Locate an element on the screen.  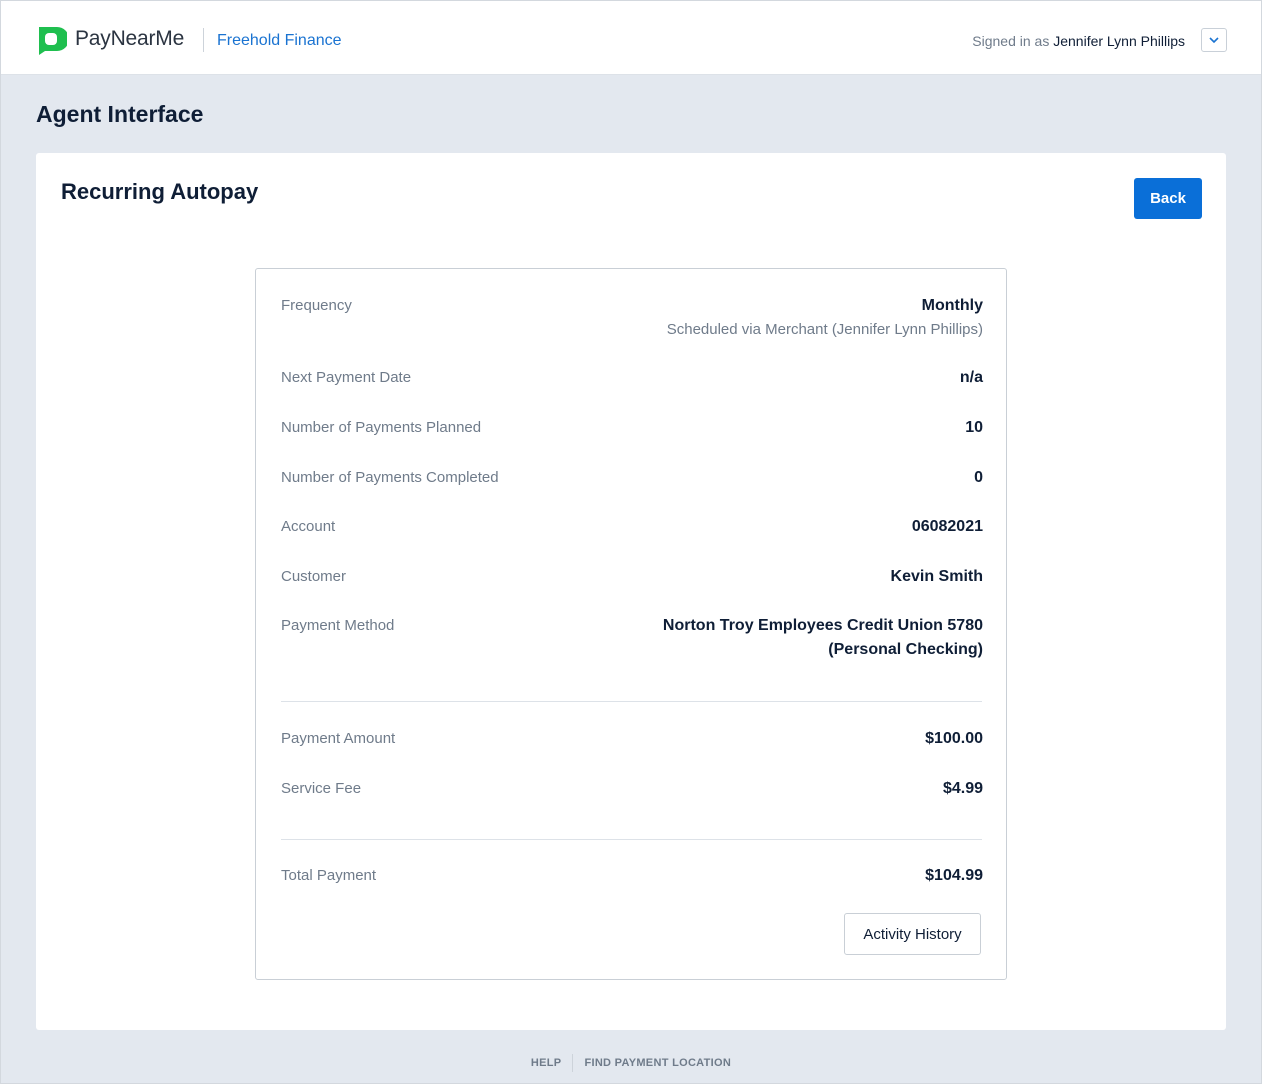
detail-label: Payment Method is located at coordinates (338, 625).